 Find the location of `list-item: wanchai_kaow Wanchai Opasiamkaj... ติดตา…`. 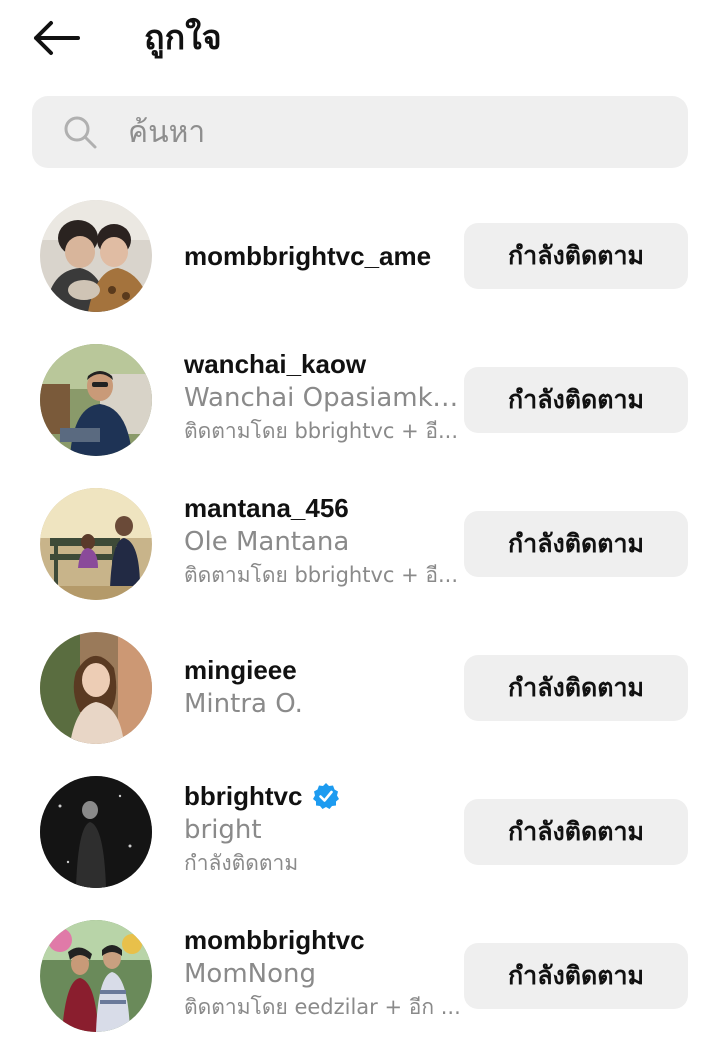

list-item: wanchai_kaow Wanchai Opasiamkaj... ติดตา… is located at coordinates (360, 400).